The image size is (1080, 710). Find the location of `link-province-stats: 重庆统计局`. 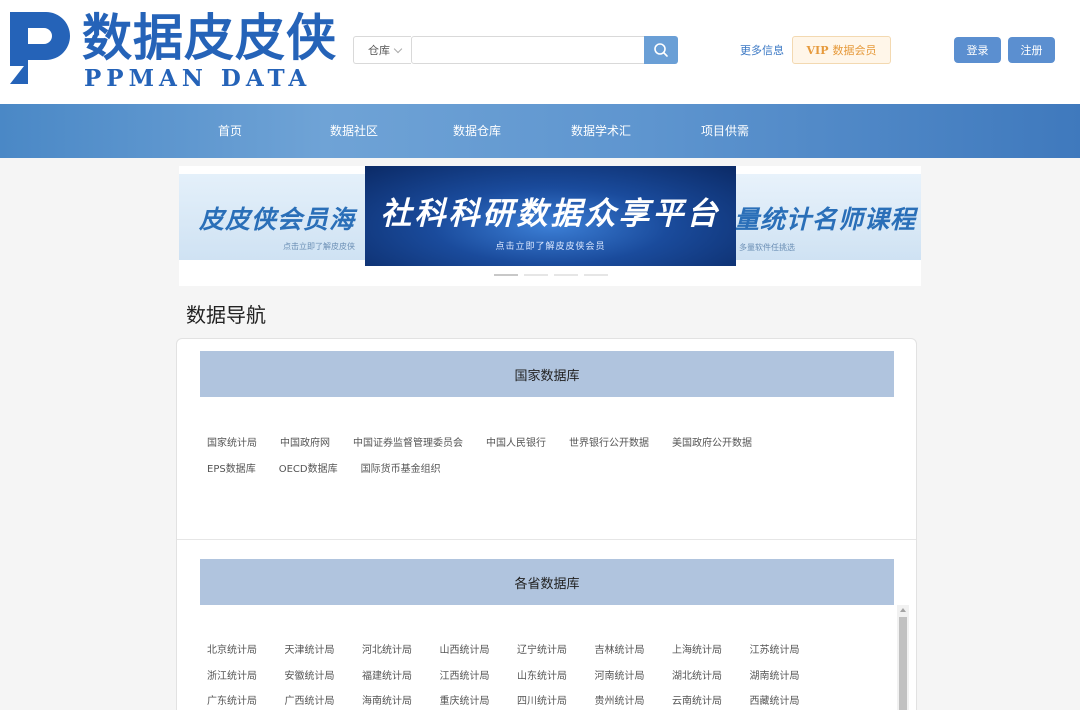

link-province-stats: 重庆统计局 is located at coordinates (479, 699).